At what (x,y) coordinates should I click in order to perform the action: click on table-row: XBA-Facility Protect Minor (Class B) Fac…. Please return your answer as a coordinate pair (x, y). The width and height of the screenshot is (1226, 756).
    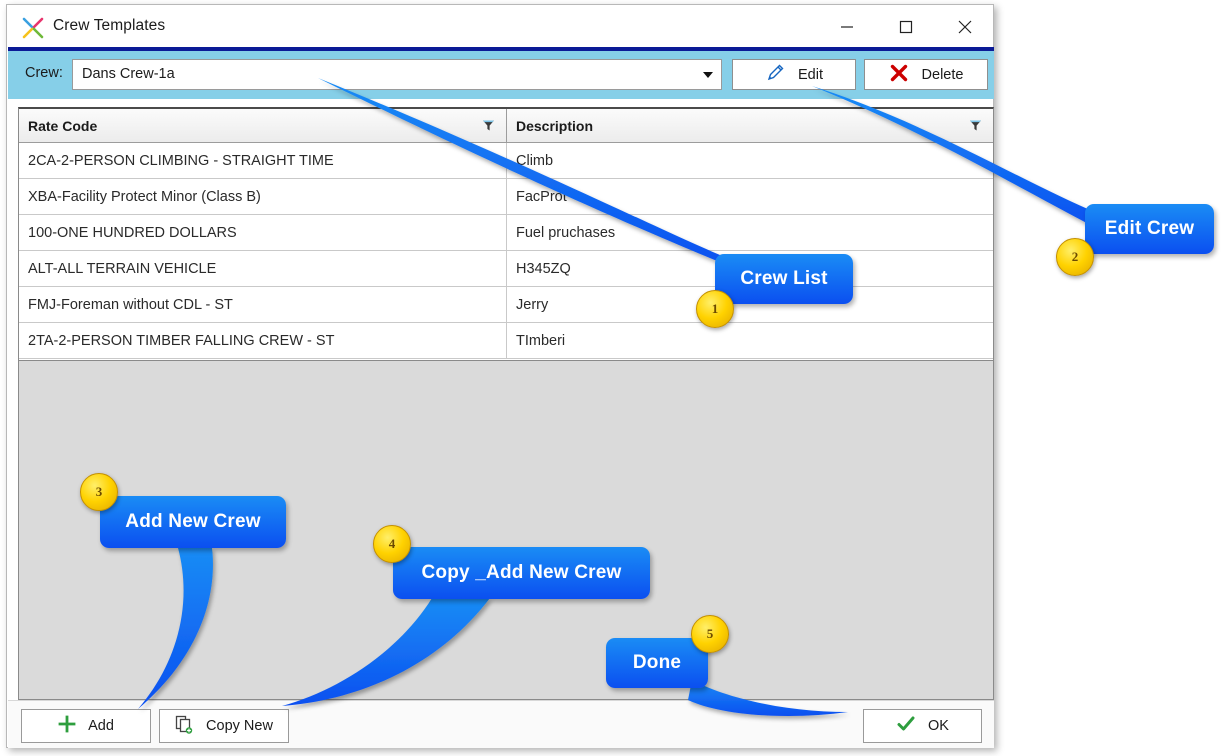
    Looking at the image, I should click on (506, 197).